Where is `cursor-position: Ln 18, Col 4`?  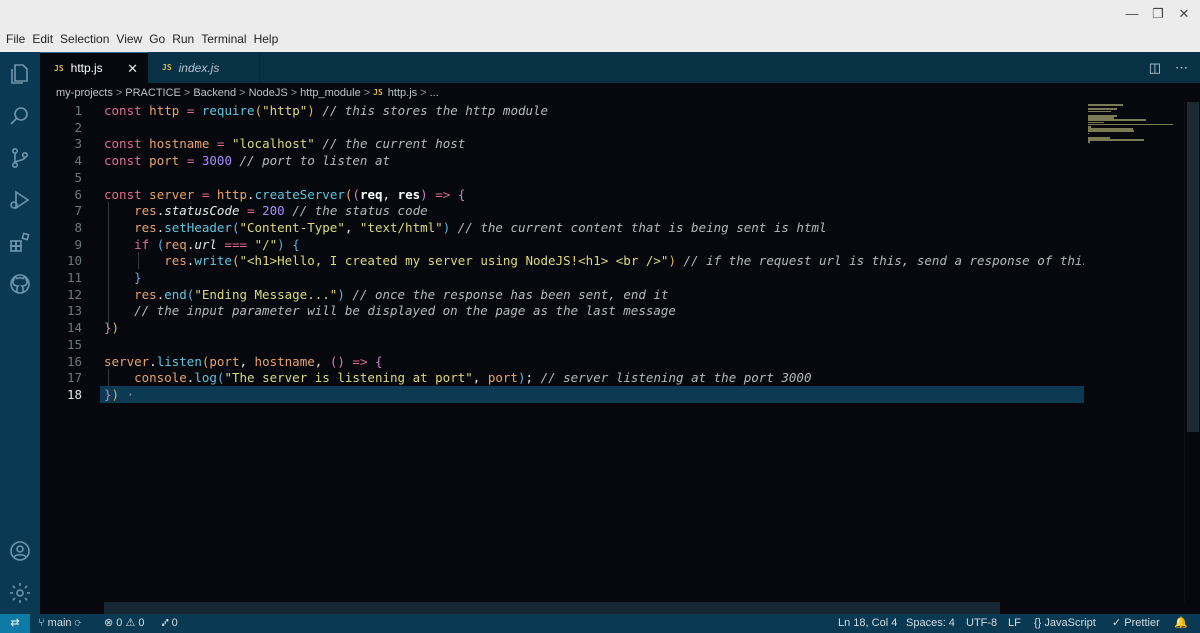
cursor-position: Ln 18, Col 4 is located at coordinates (867, 623).